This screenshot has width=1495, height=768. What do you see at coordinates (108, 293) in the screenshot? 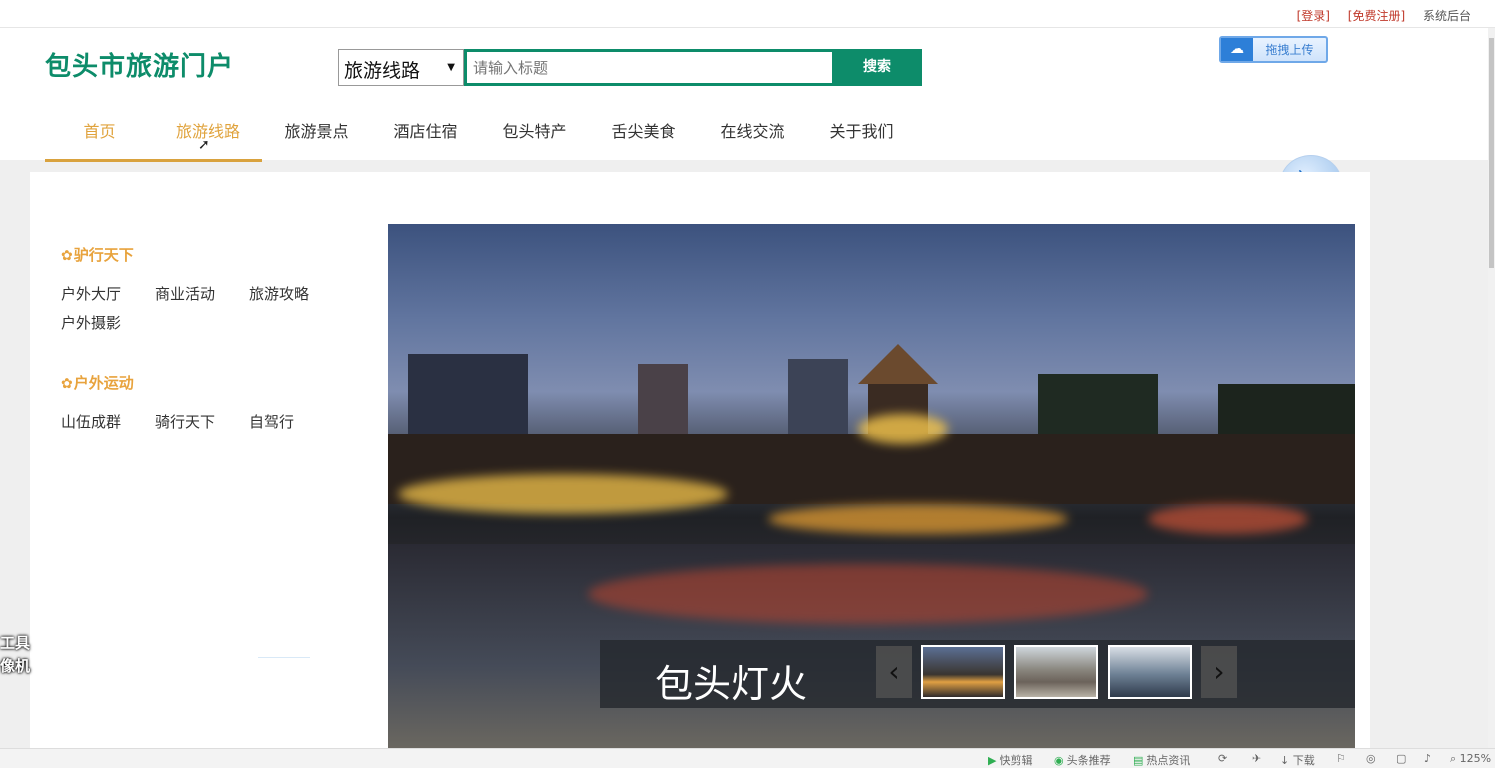
I see `sidebar-link: 户外大厅` at bounding box center [108, 293].